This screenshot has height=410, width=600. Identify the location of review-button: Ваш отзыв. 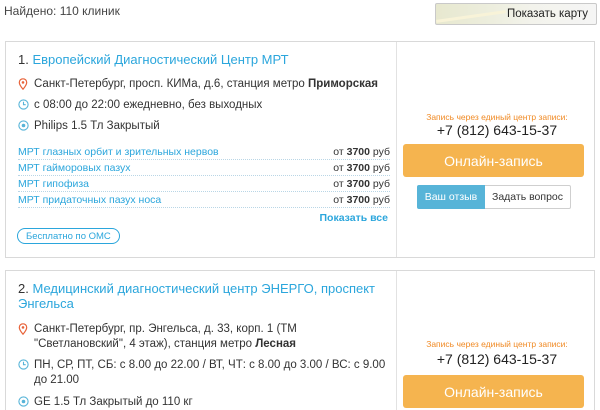
(451, 197).